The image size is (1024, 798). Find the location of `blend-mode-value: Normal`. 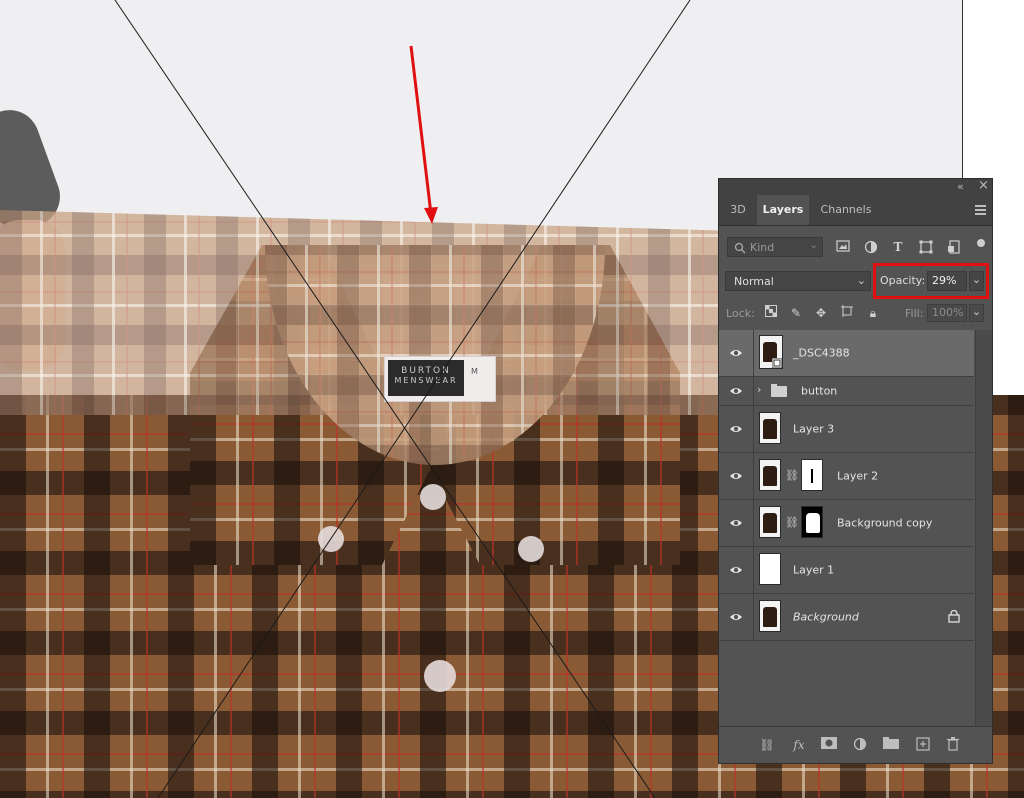

blend-mode-value: Normal is located at coordinates (754, 281).